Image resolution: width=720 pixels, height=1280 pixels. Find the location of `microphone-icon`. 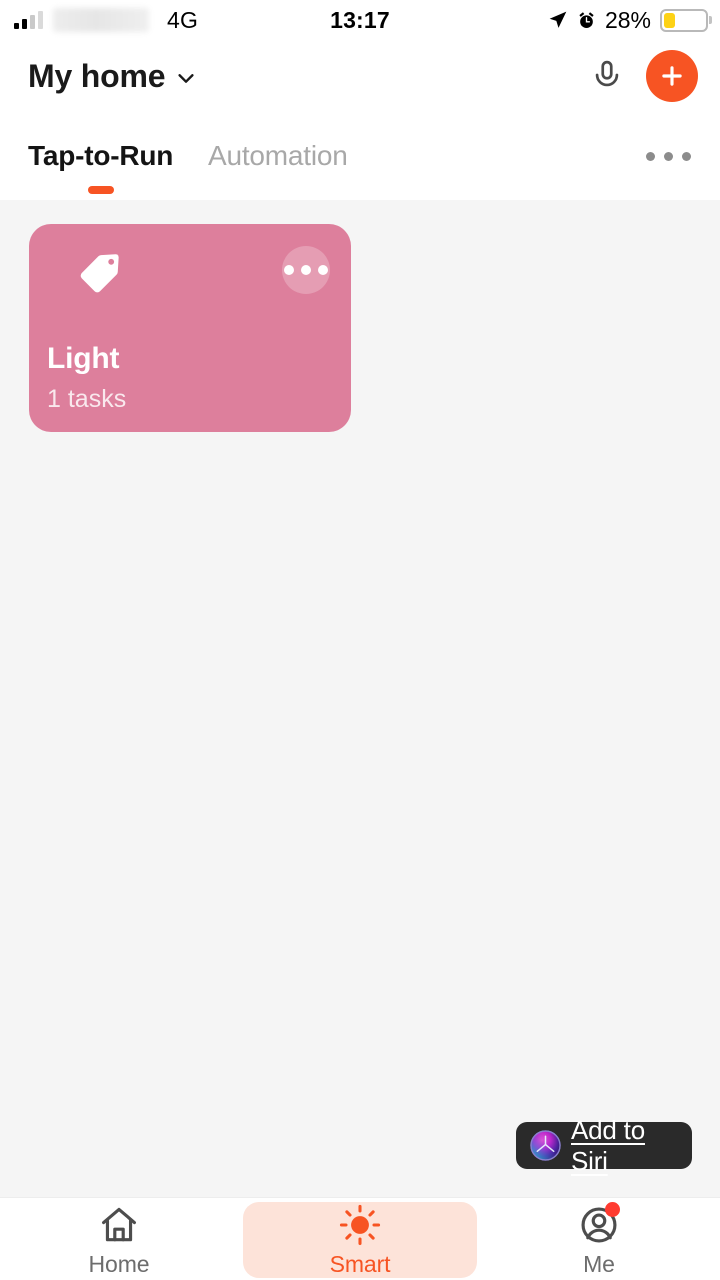

microphone-icon is located at coordinates (607, 73).